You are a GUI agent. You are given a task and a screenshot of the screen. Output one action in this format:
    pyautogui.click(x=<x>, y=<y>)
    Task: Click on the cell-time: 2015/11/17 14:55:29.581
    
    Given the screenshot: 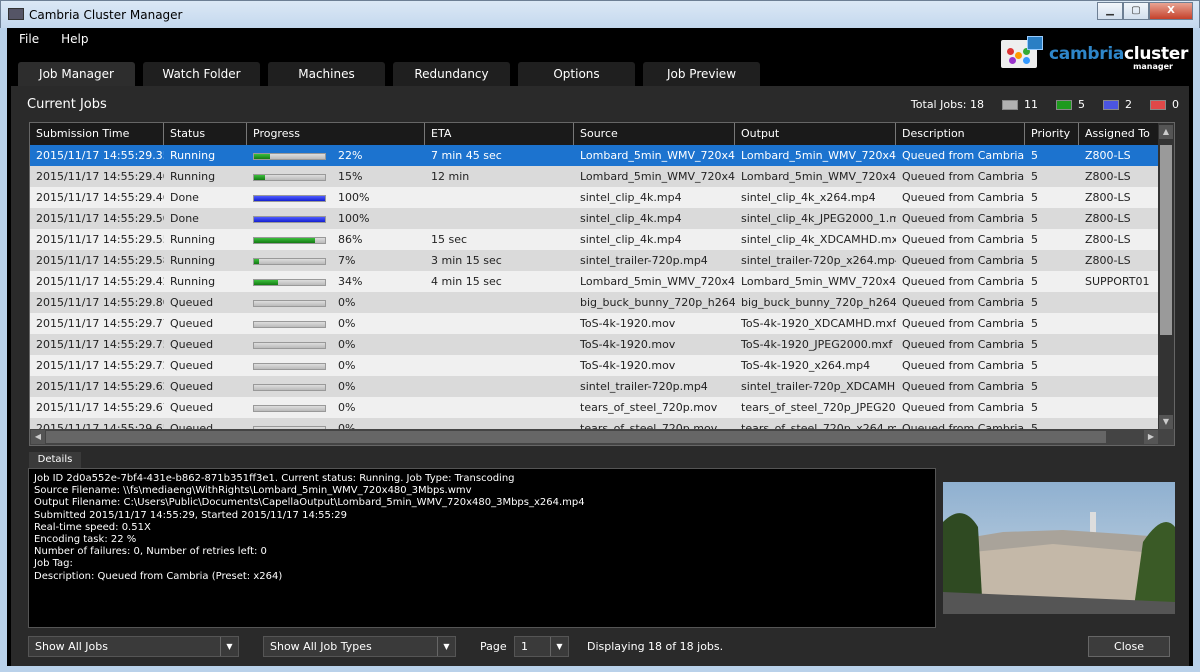 What is the action you would take?
    pyautogui.click(x=100, y=260)
    